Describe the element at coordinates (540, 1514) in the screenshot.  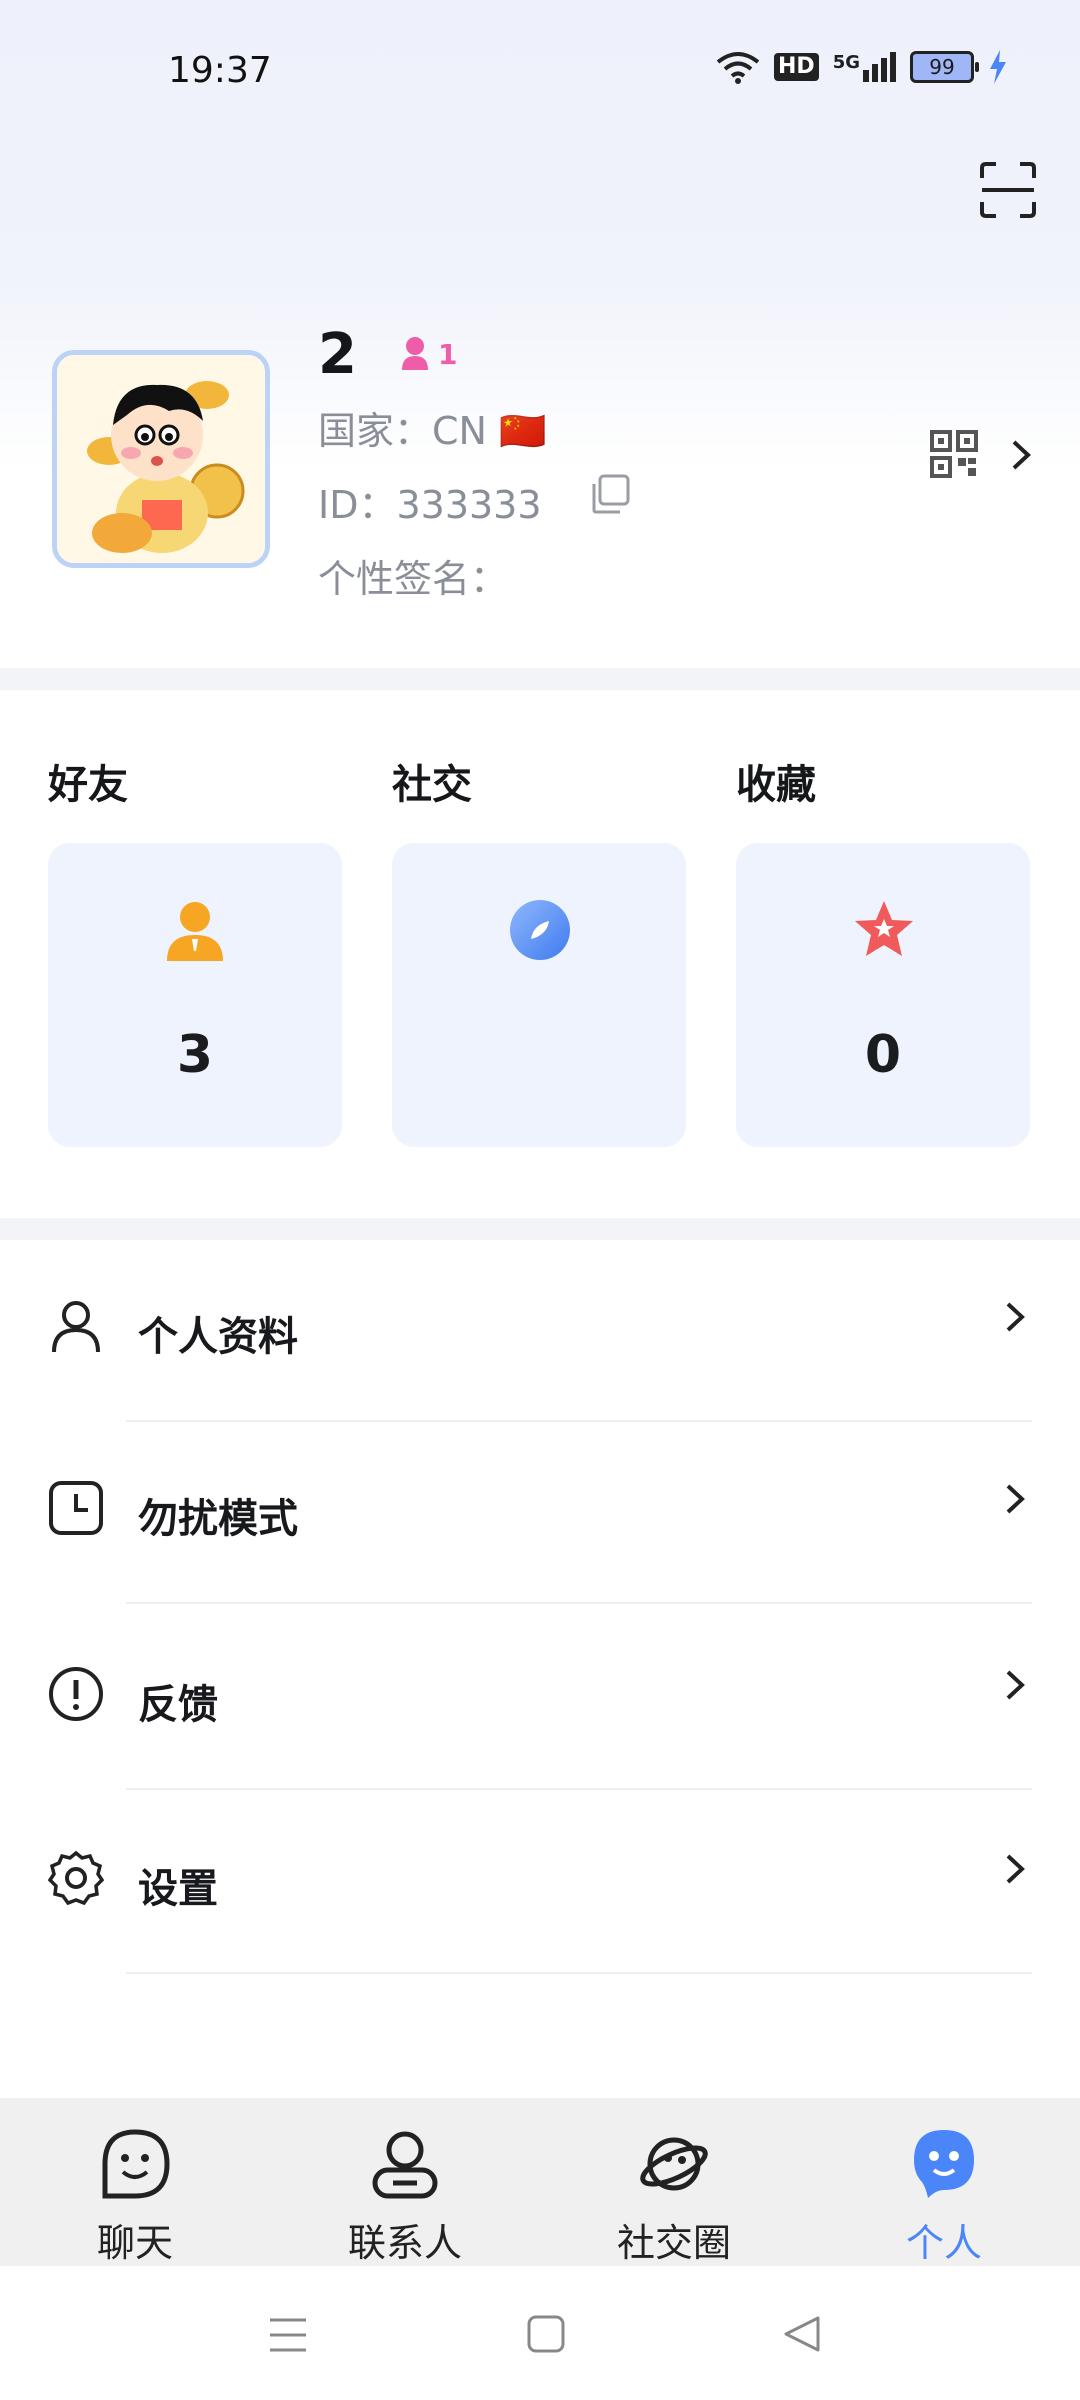
I see `menu-item-dnd: 勿扰模式` at that location.